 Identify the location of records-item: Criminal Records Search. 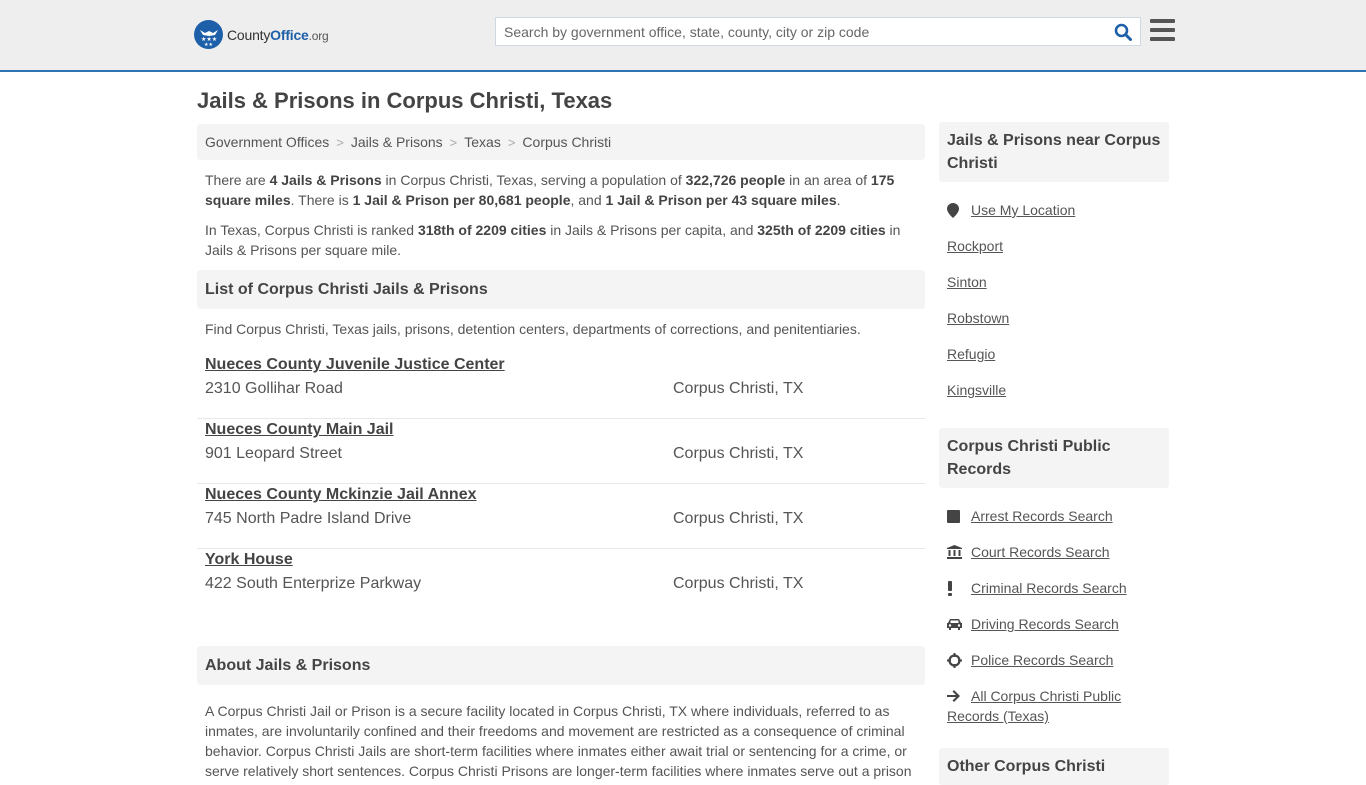
(1054, 588).